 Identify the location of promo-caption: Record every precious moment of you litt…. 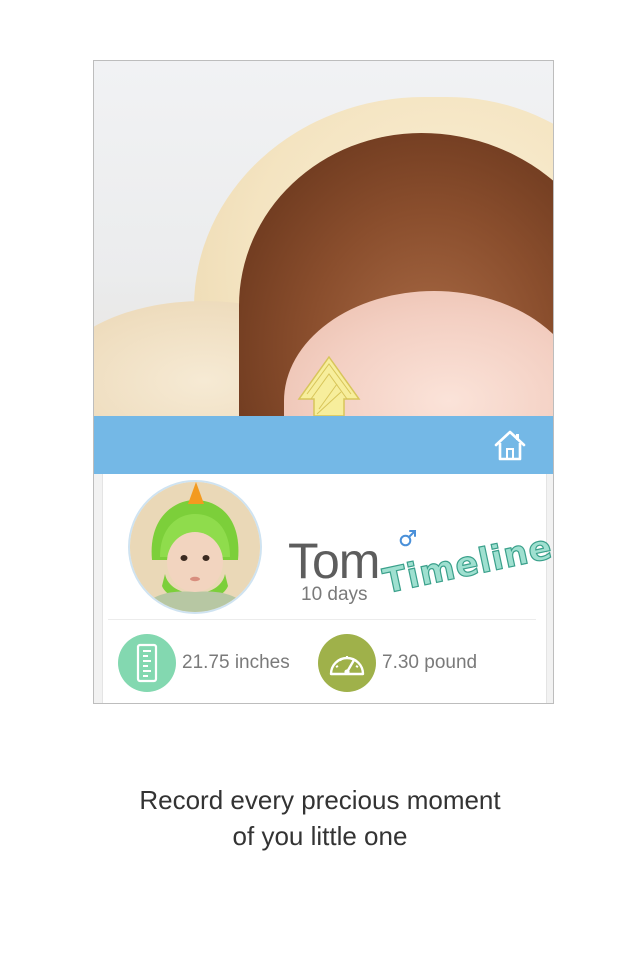
(320, 818).